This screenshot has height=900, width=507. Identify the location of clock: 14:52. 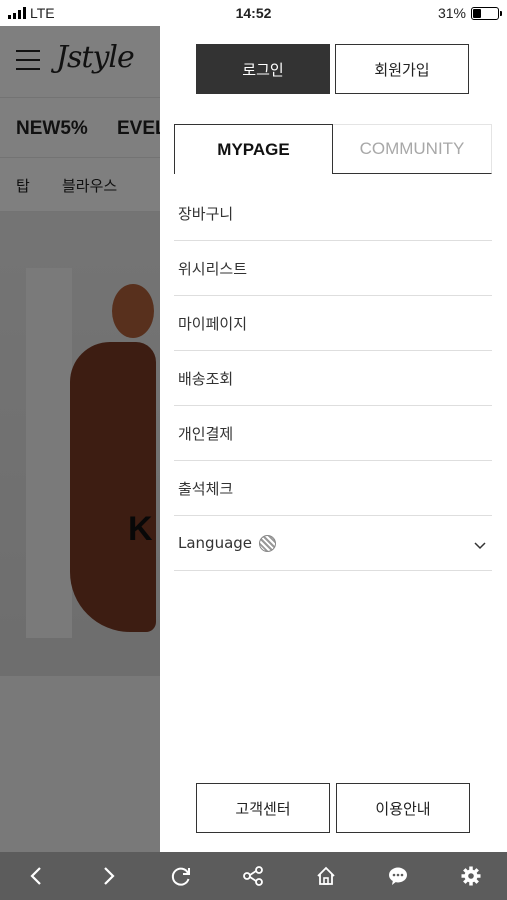
(253, 13).